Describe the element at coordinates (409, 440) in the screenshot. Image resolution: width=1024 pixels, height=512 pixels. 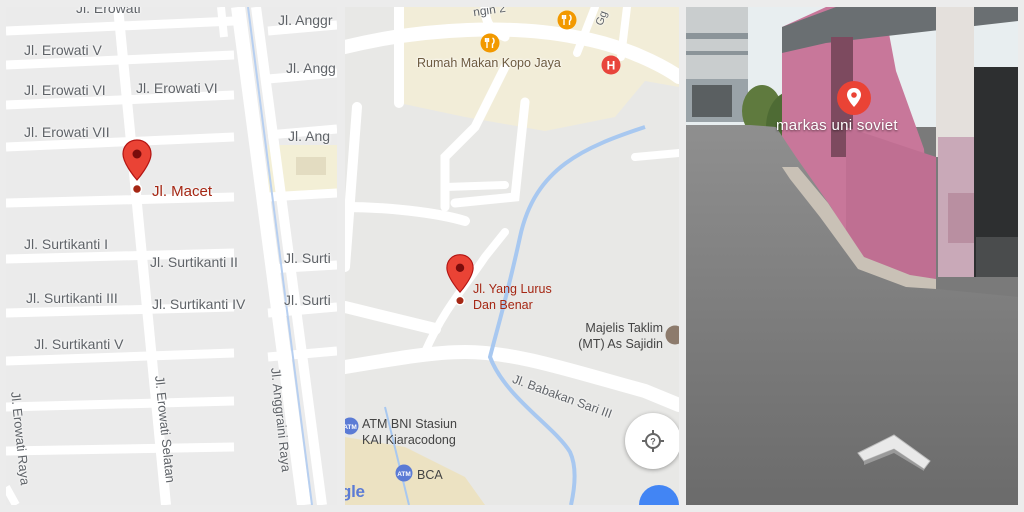
I see `poi-label-line: KAI Kiaracodong` at that location.